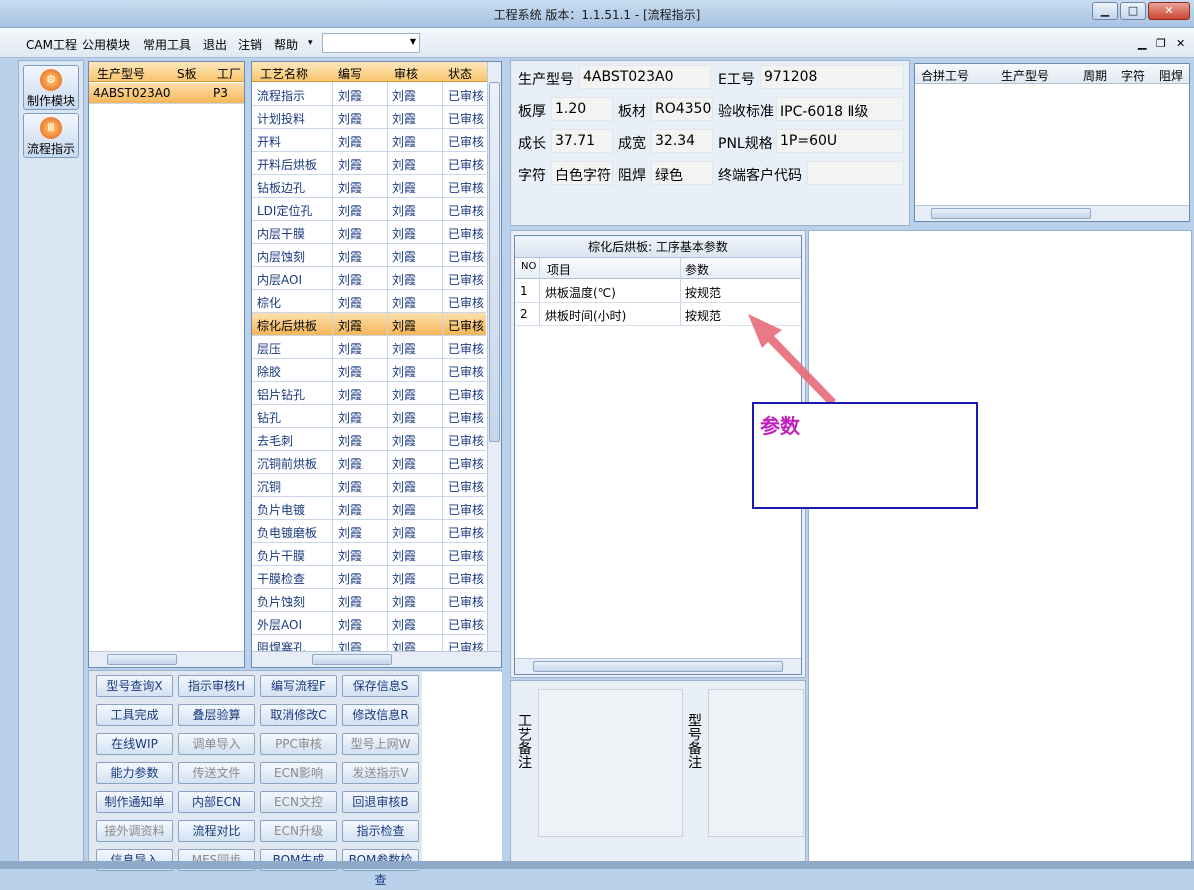  Describe the element at coordinates (369, 508) in the screenshot. I see `process-row: 负片电镀 刘霞 刘霞 已审核` at that location.